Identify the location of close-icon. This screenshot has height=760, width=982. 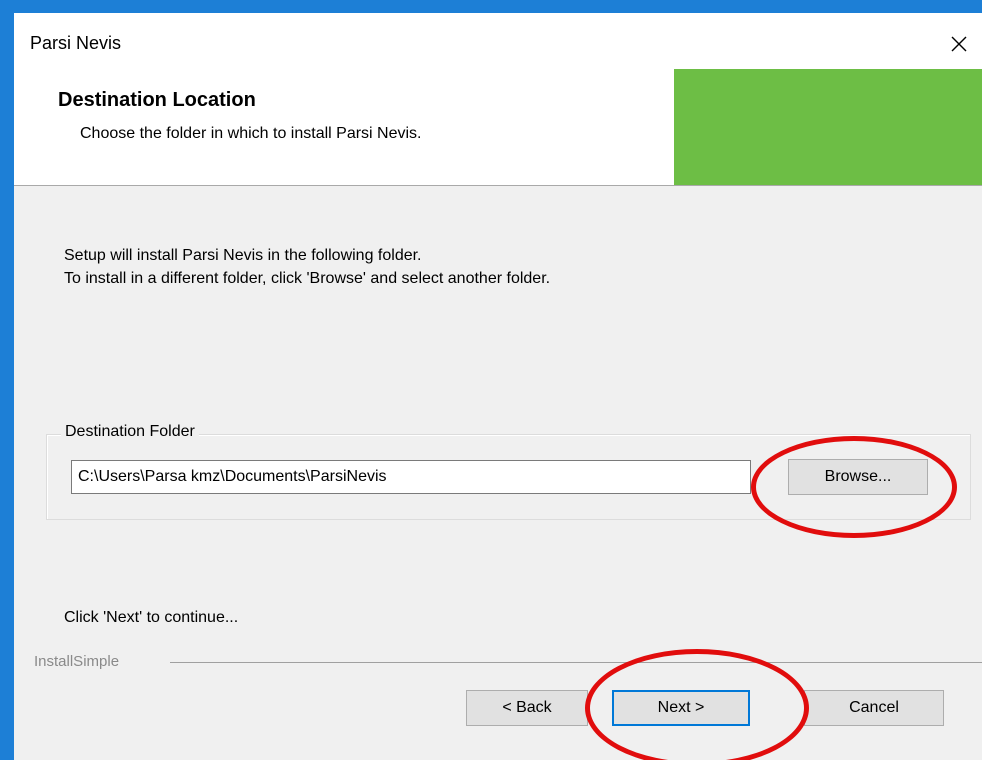
(959, 44).